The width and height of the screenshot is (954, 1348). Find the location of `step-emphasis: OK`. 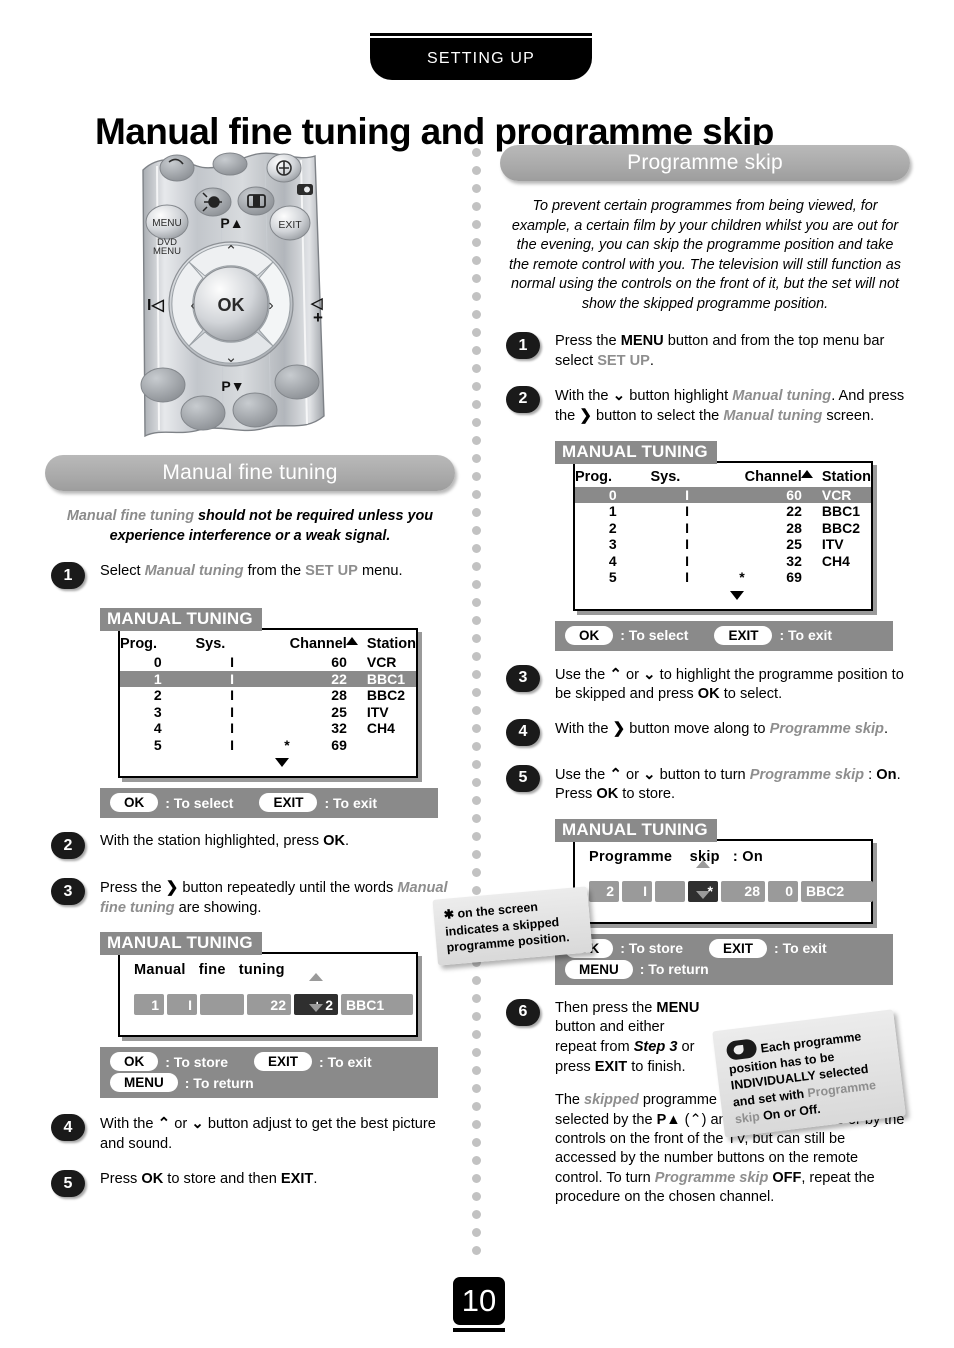

step-emphasis: OK is located at coordinates (334, 841).